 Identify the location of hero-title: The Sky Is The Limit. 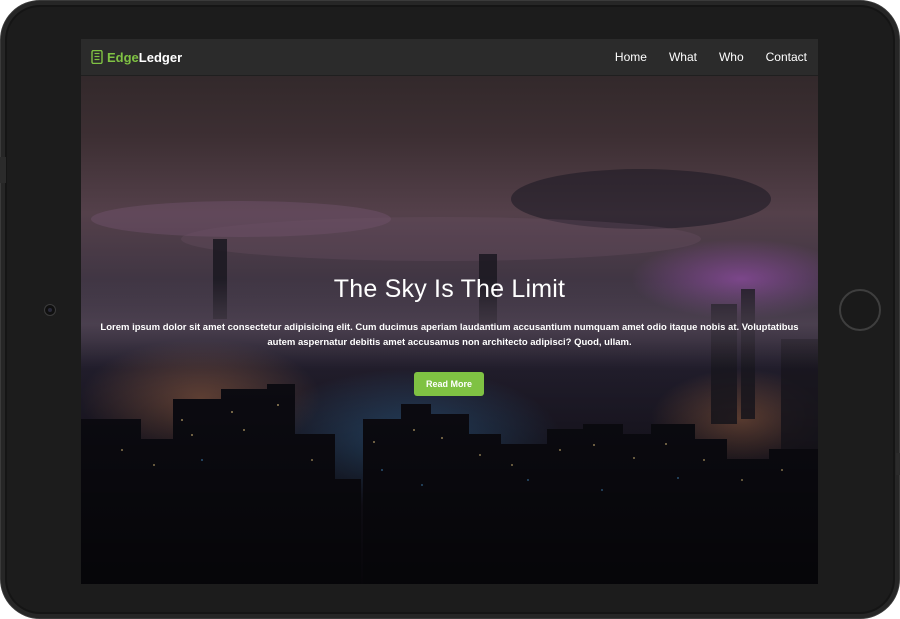
(449, 289).